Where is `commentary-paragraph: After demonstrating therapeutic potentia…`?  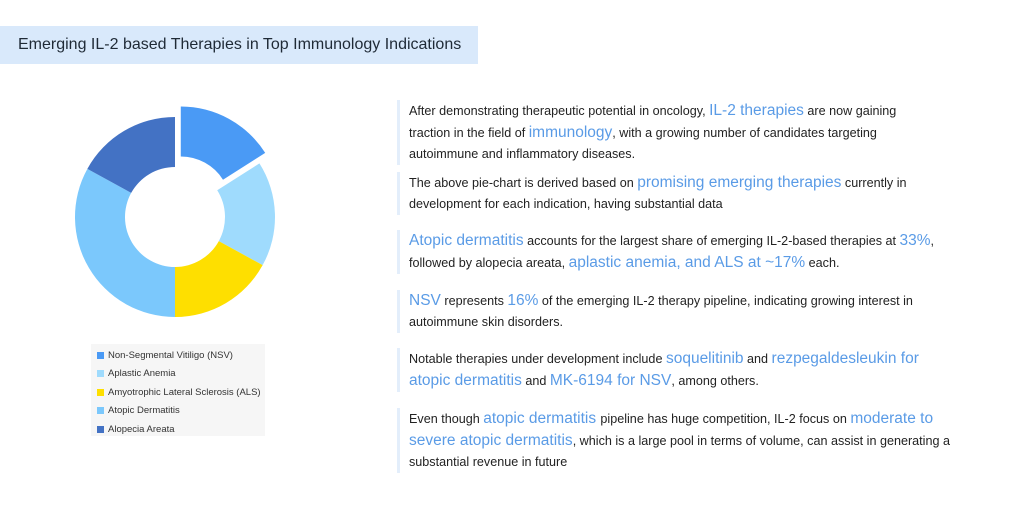
commentary-paragraph: After demonstrating therapeutic potentia… is located at coordinates (663, 132).